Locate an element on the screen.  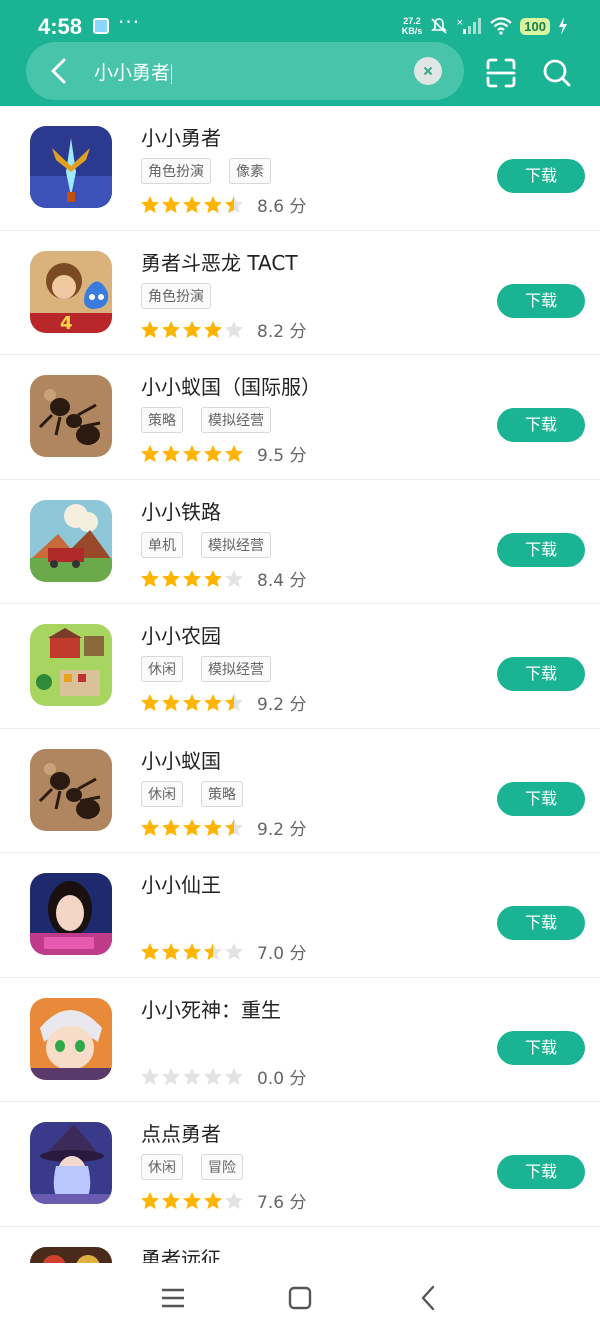
app-score: 0.0 分 is located at coordinates (282, 1078).